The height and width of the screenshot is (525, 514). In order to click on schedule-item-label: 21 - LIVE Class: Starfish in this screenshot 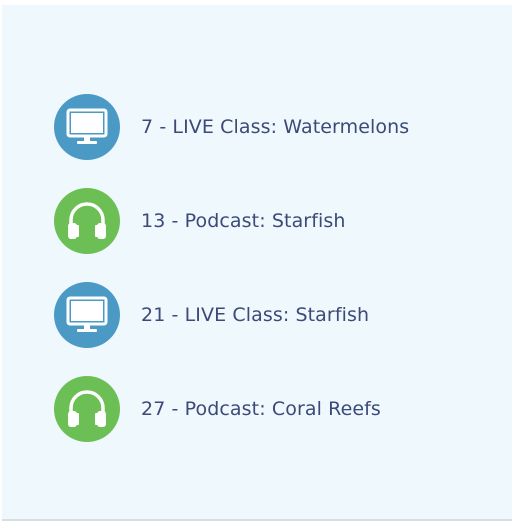, I will do `click(255, 314)`.